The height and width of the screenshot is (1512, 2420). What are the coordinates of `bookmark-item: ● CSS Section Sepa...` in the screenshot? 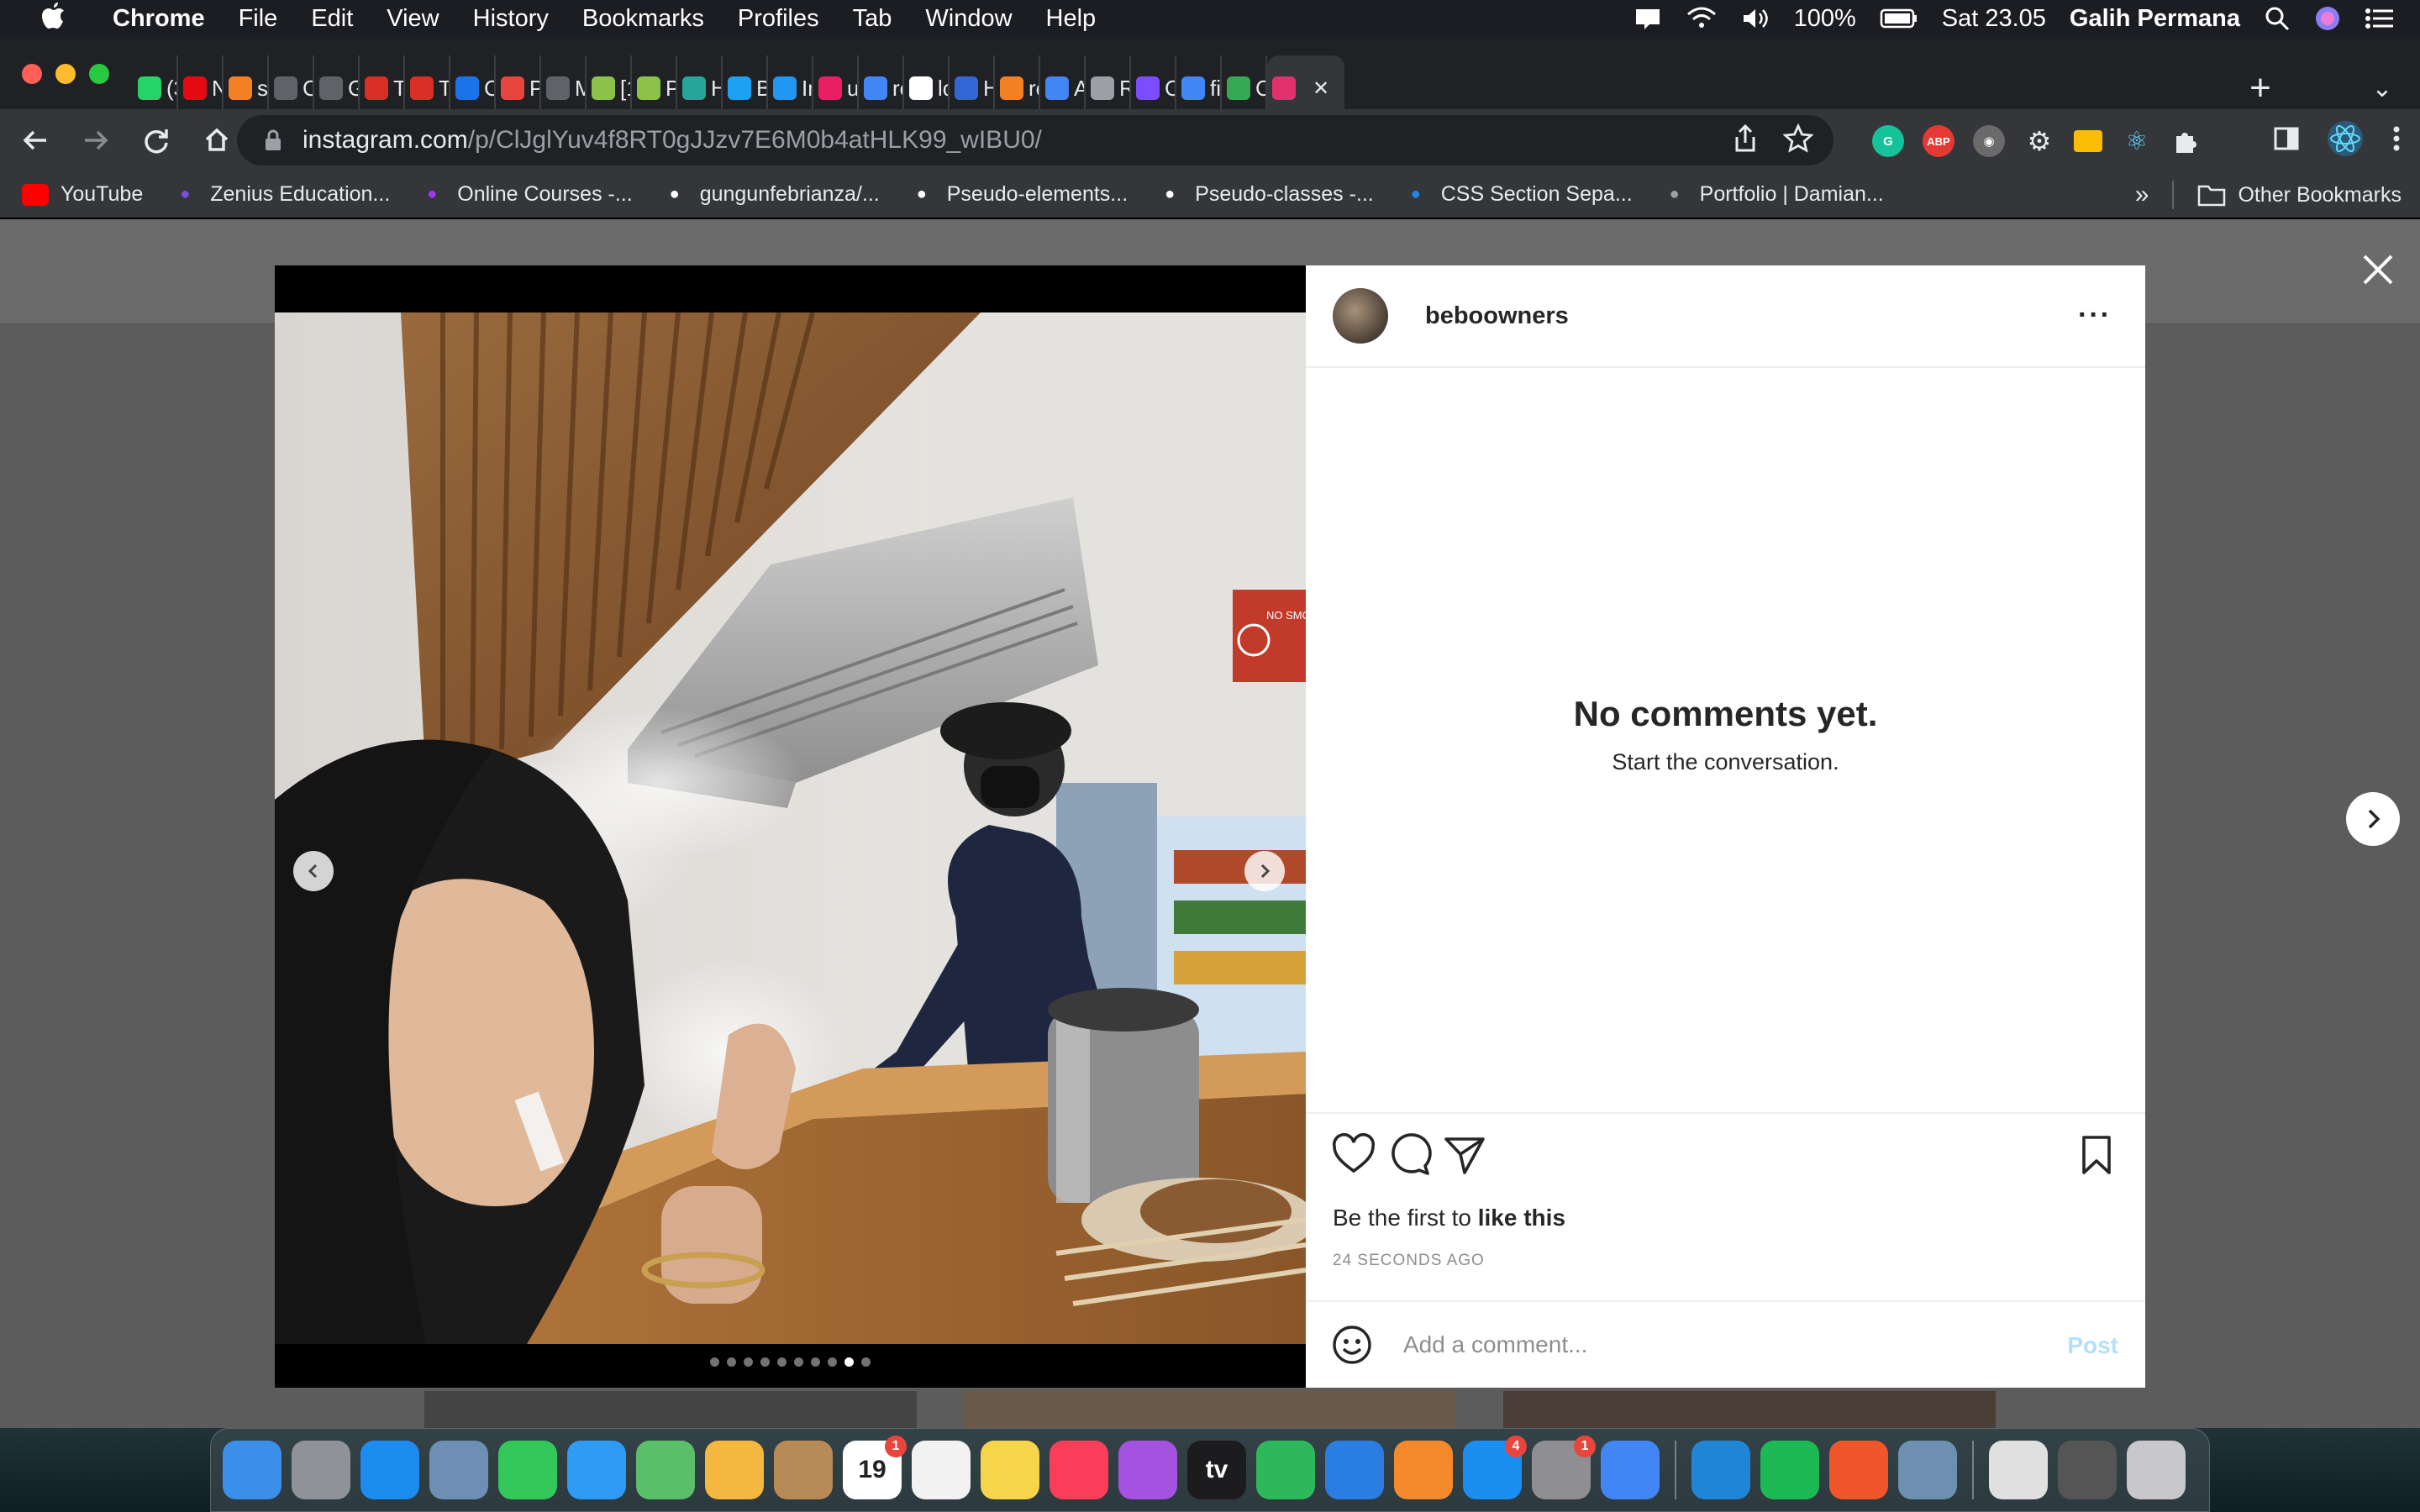 It's located at (1517, 194).